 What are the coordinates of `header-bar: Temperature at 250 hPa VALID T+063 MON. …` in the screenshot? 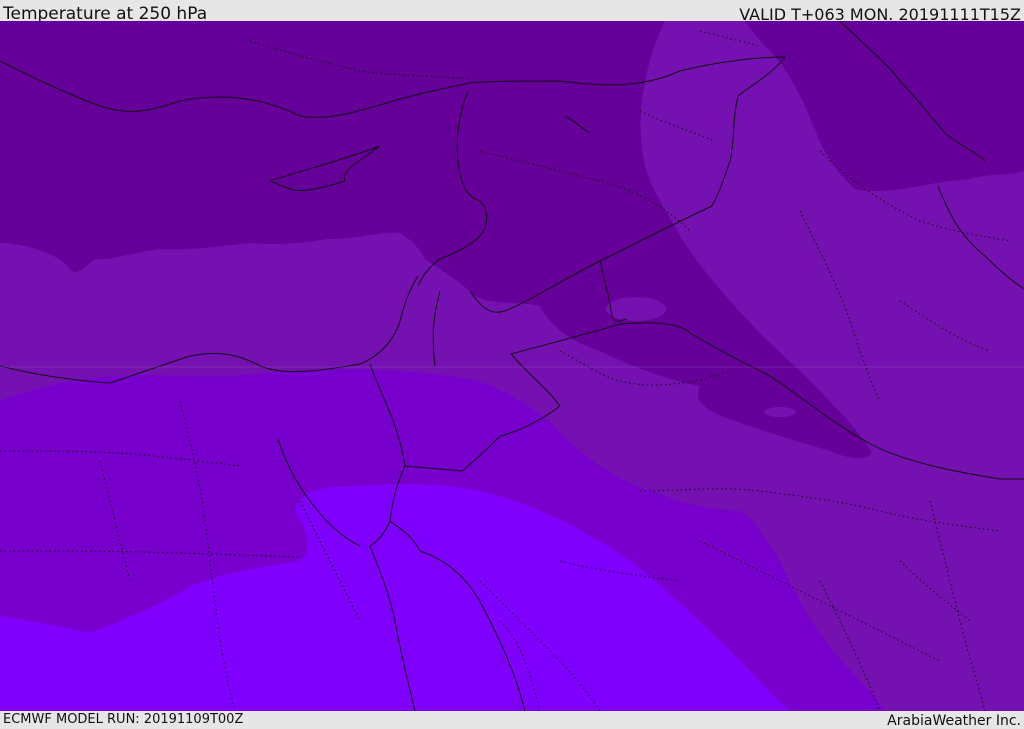 It's located at (512, 12).